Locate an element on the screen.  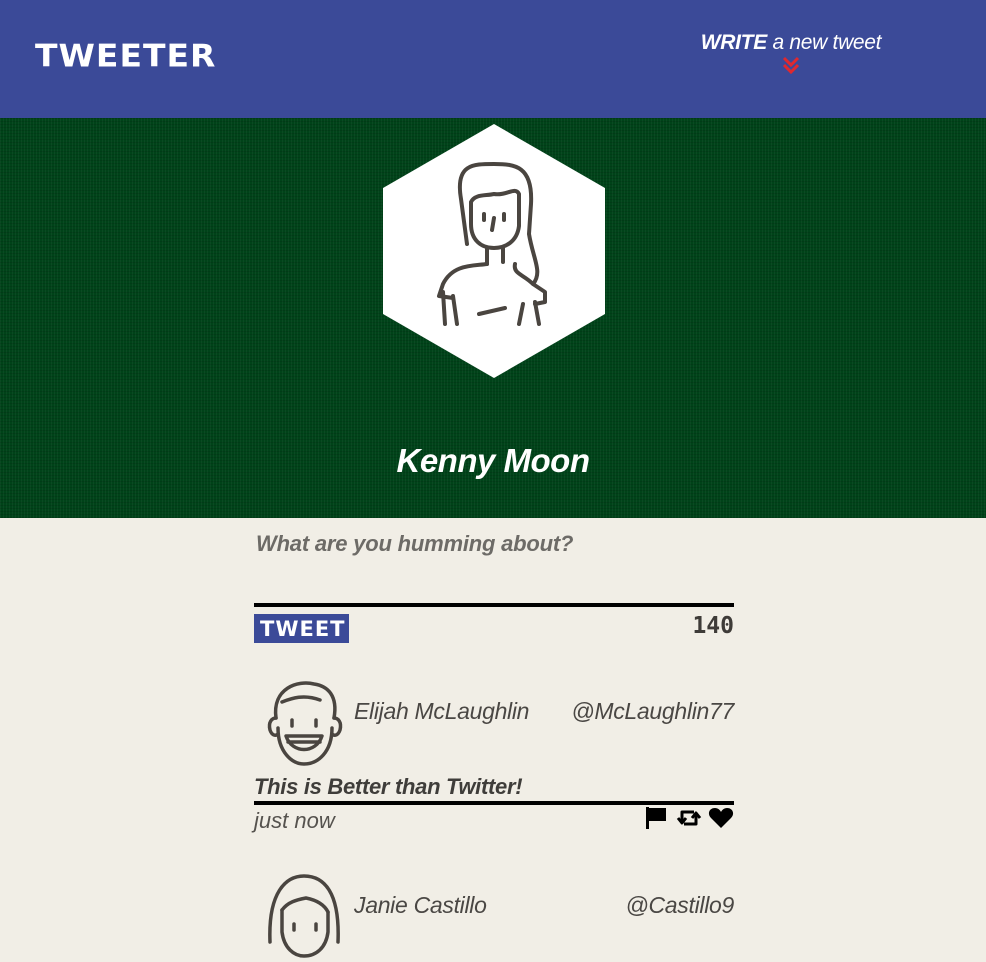
profile-name: Kenny Moon is located at coordinates (493, 460).